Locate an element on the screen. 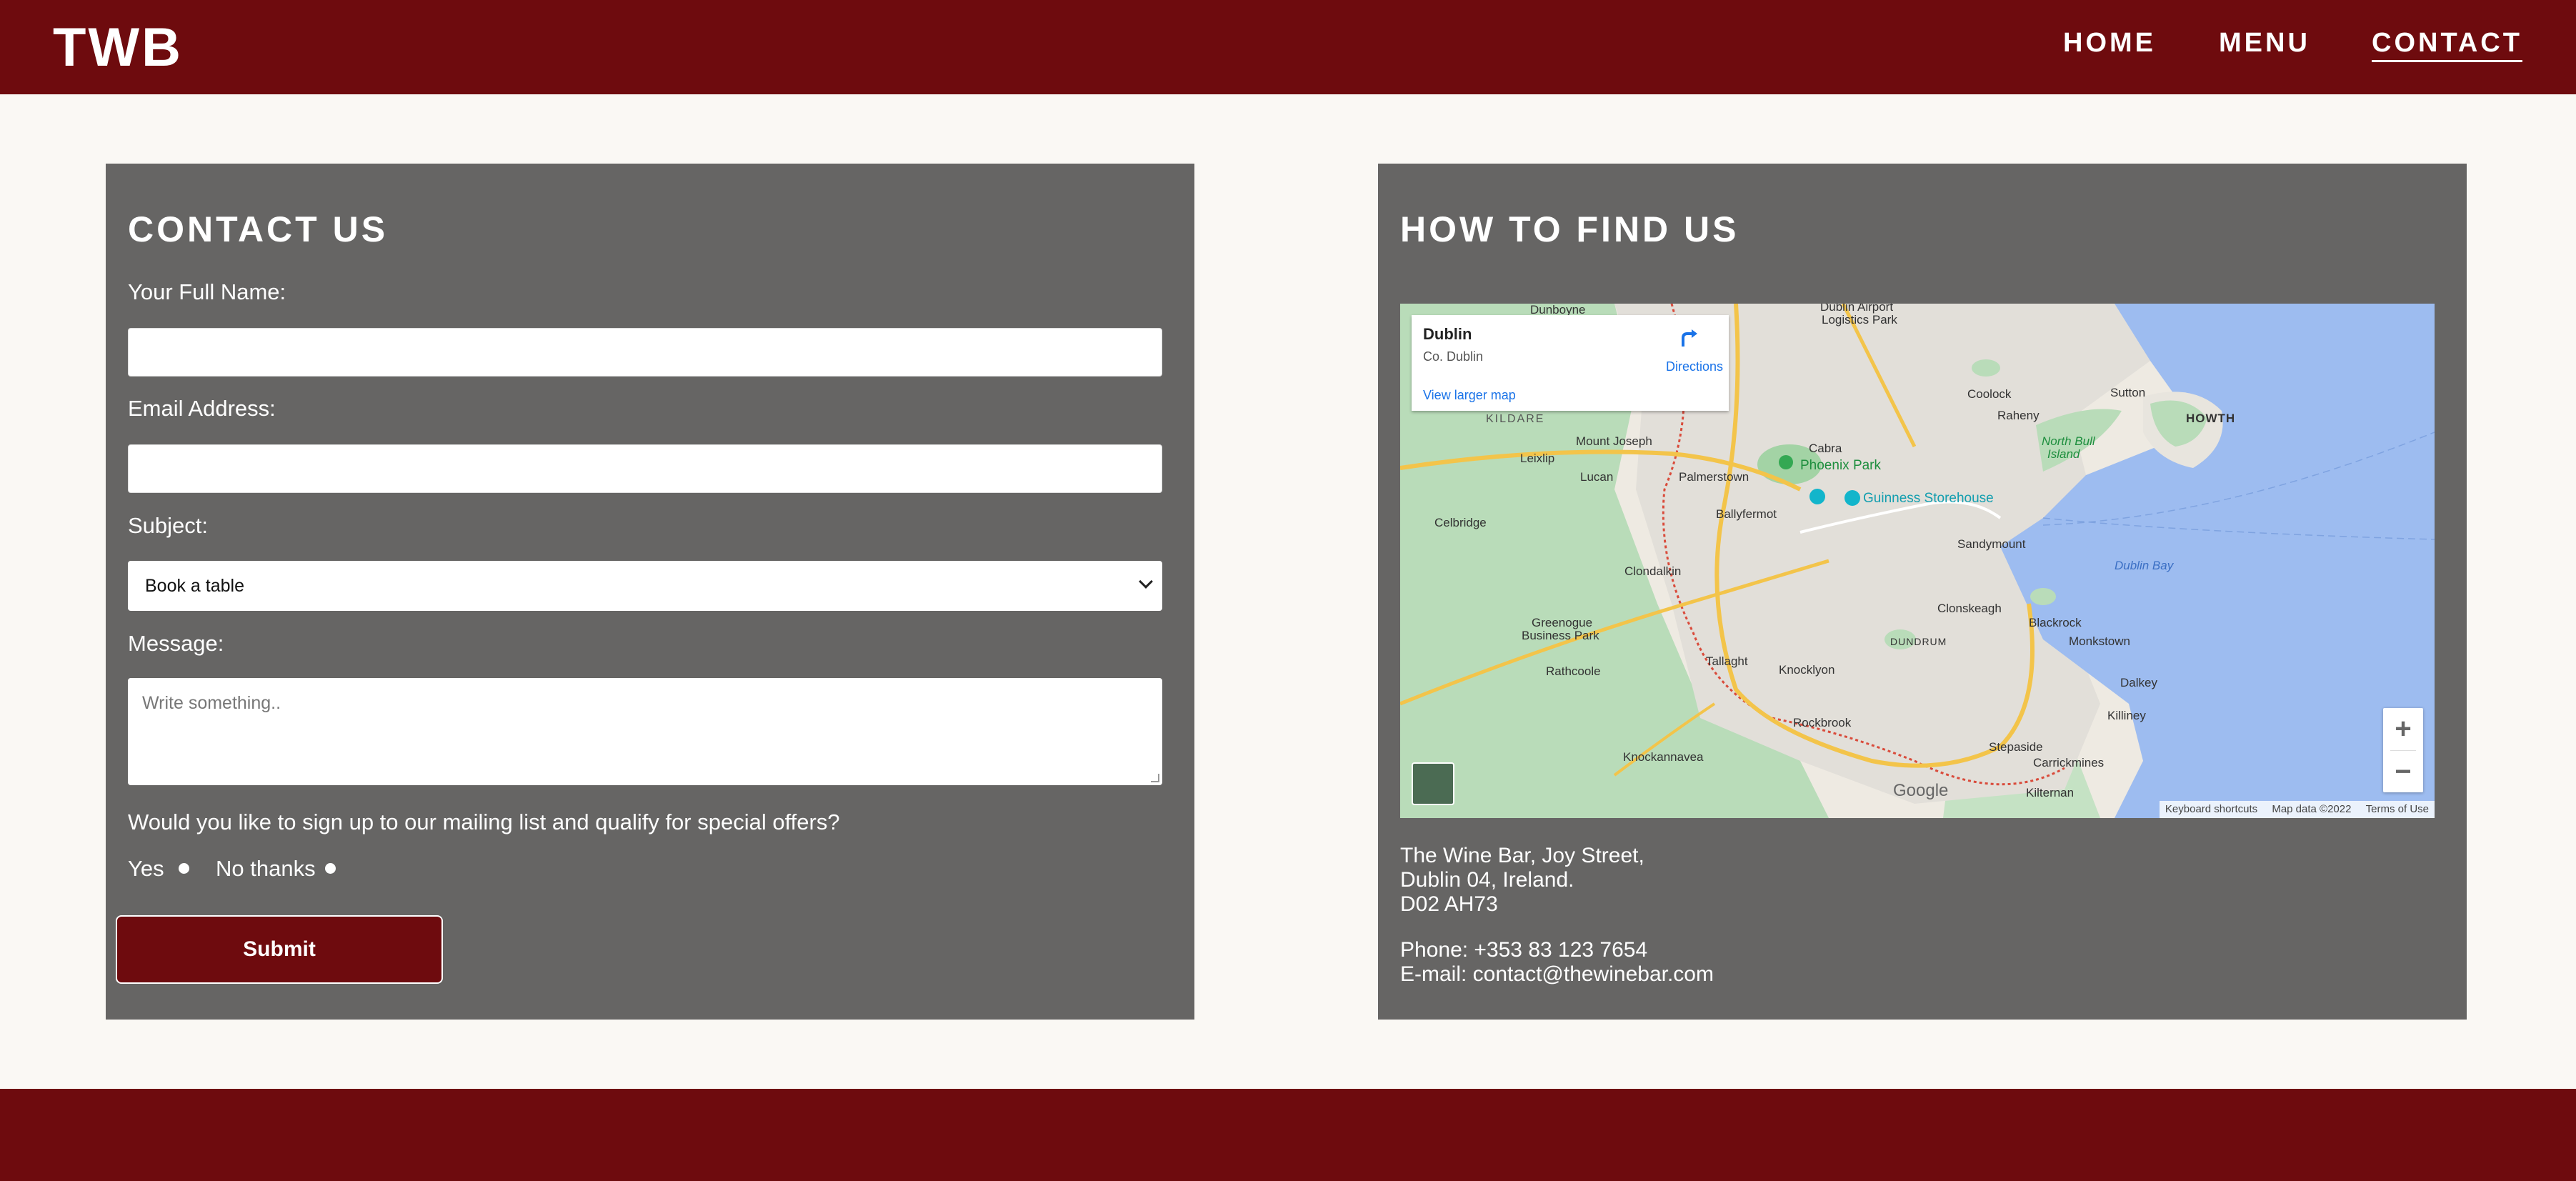  map-place-region: Co. Dublin is located at coordinates (1454, 356).